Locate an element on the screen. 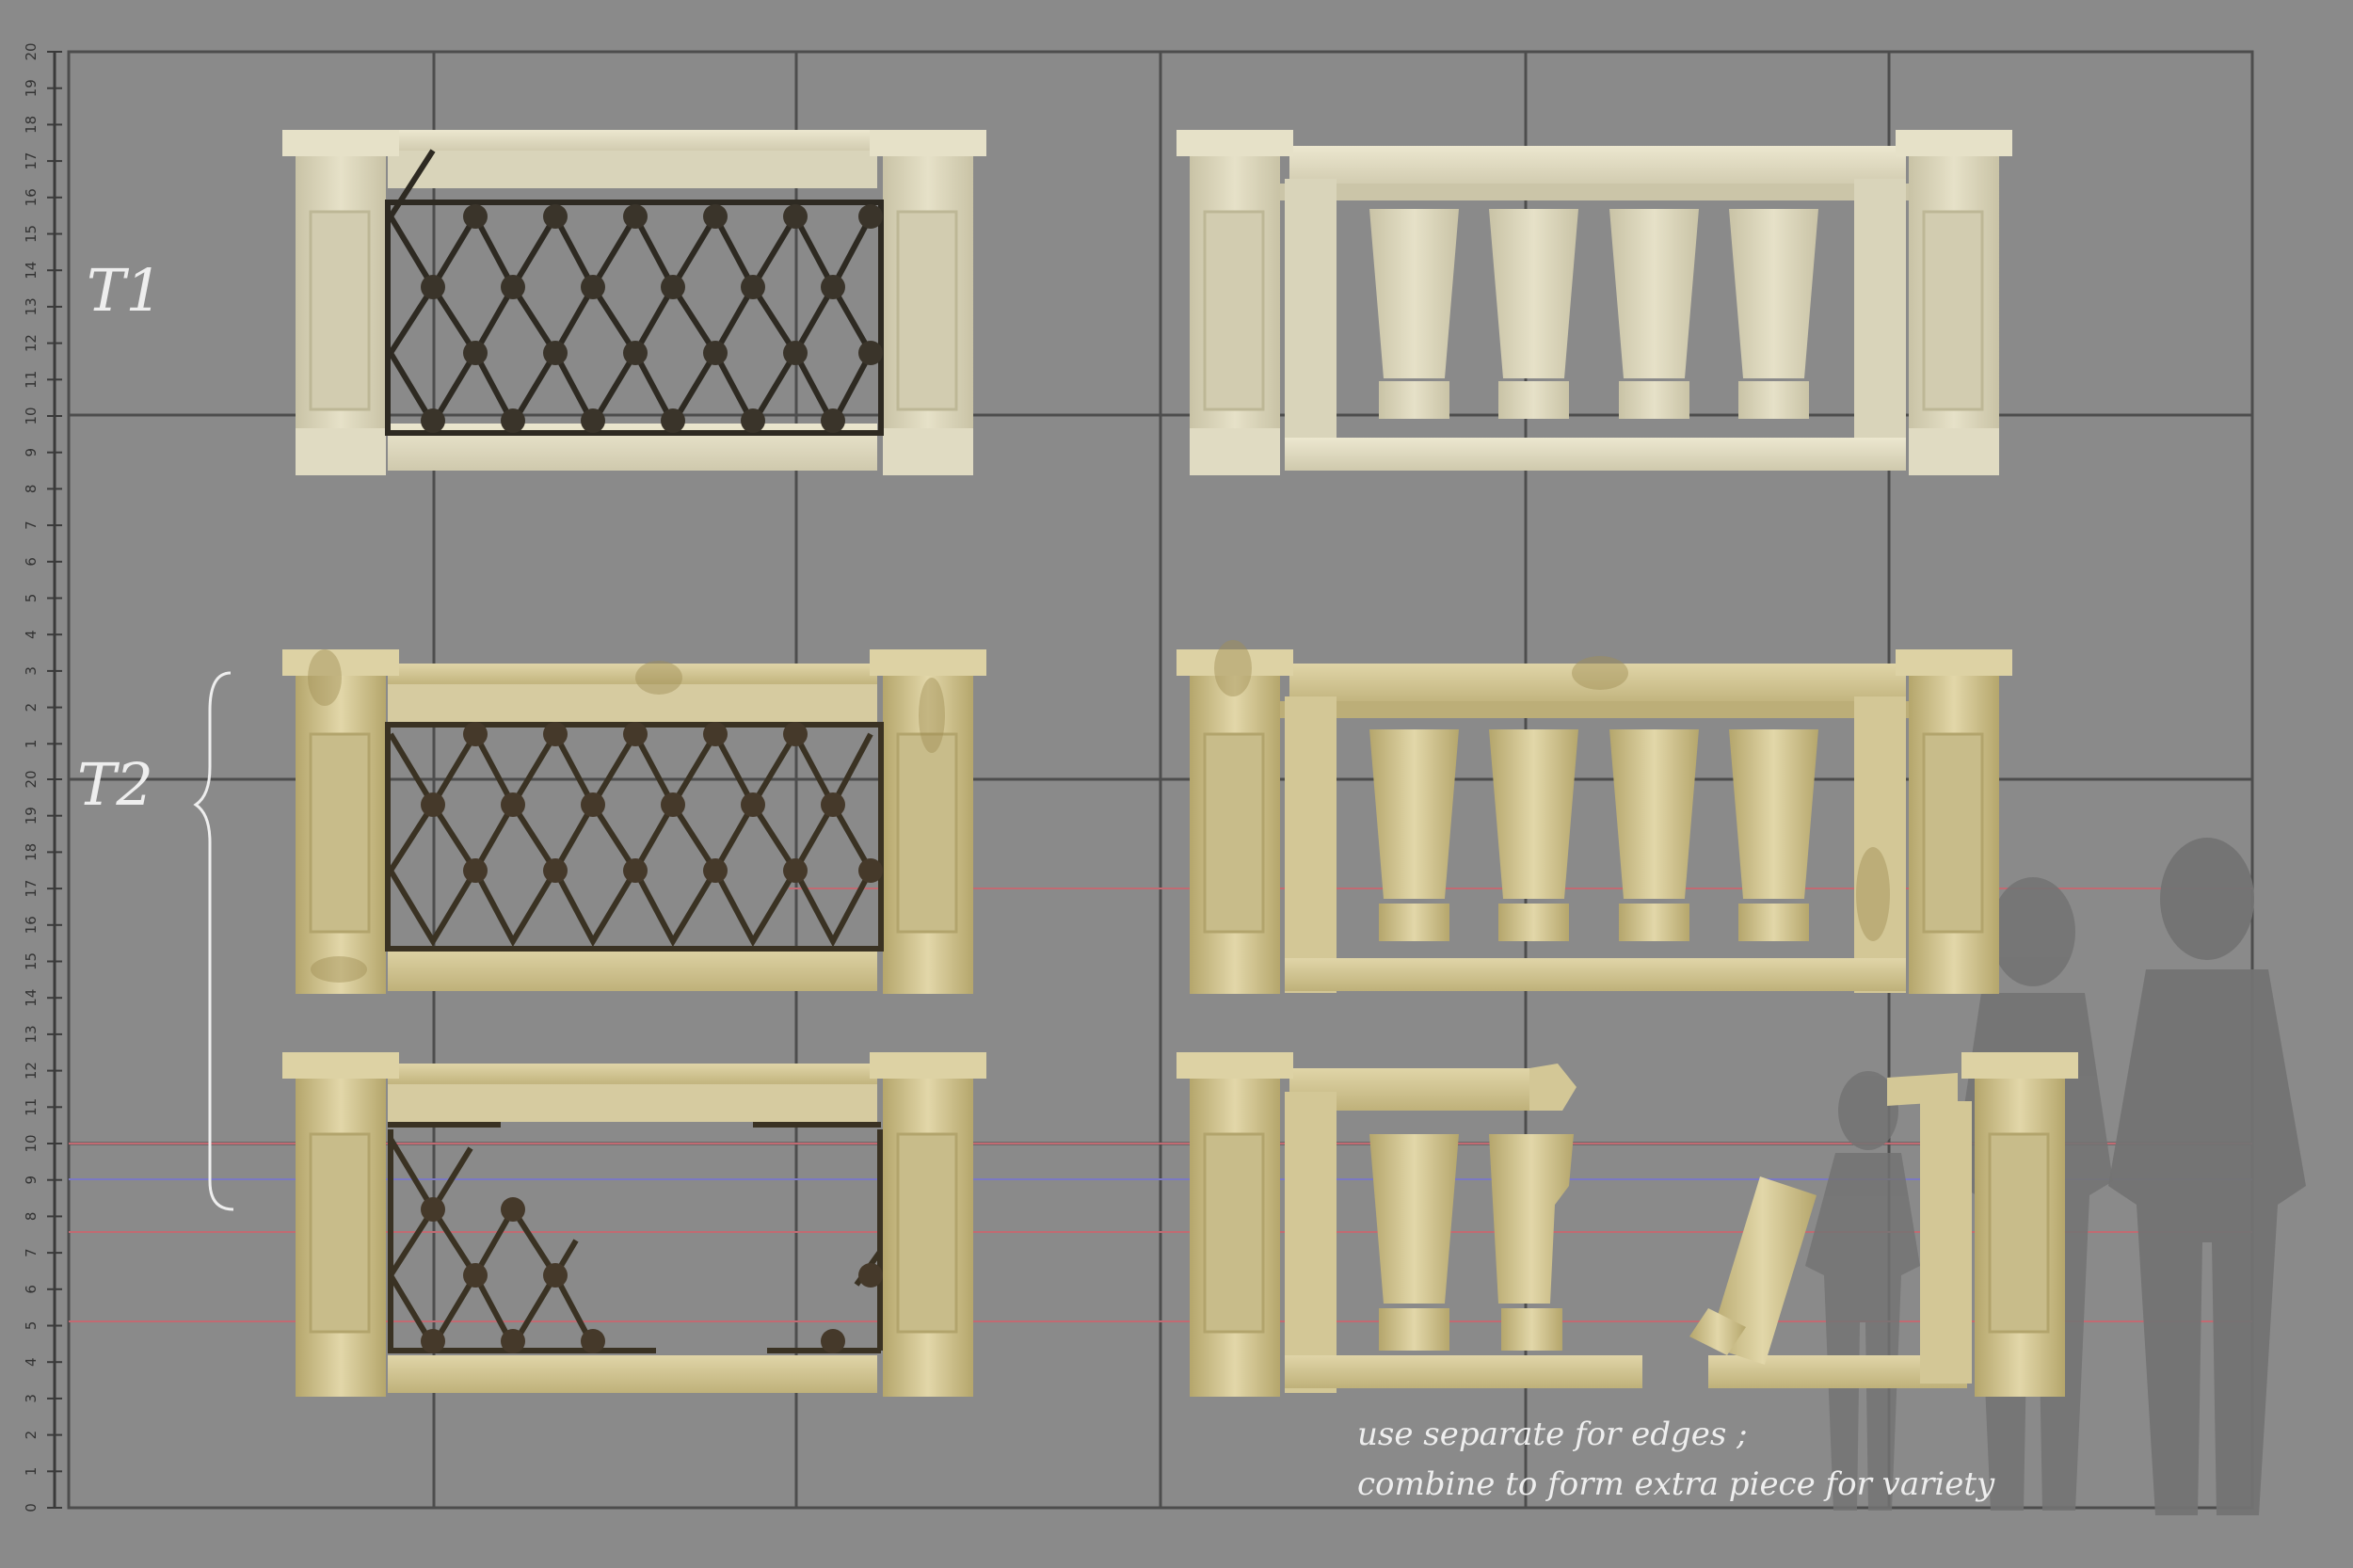 The image size is (2353, 1568). iron-knobs-t2 is located at coordinates (652, 802).